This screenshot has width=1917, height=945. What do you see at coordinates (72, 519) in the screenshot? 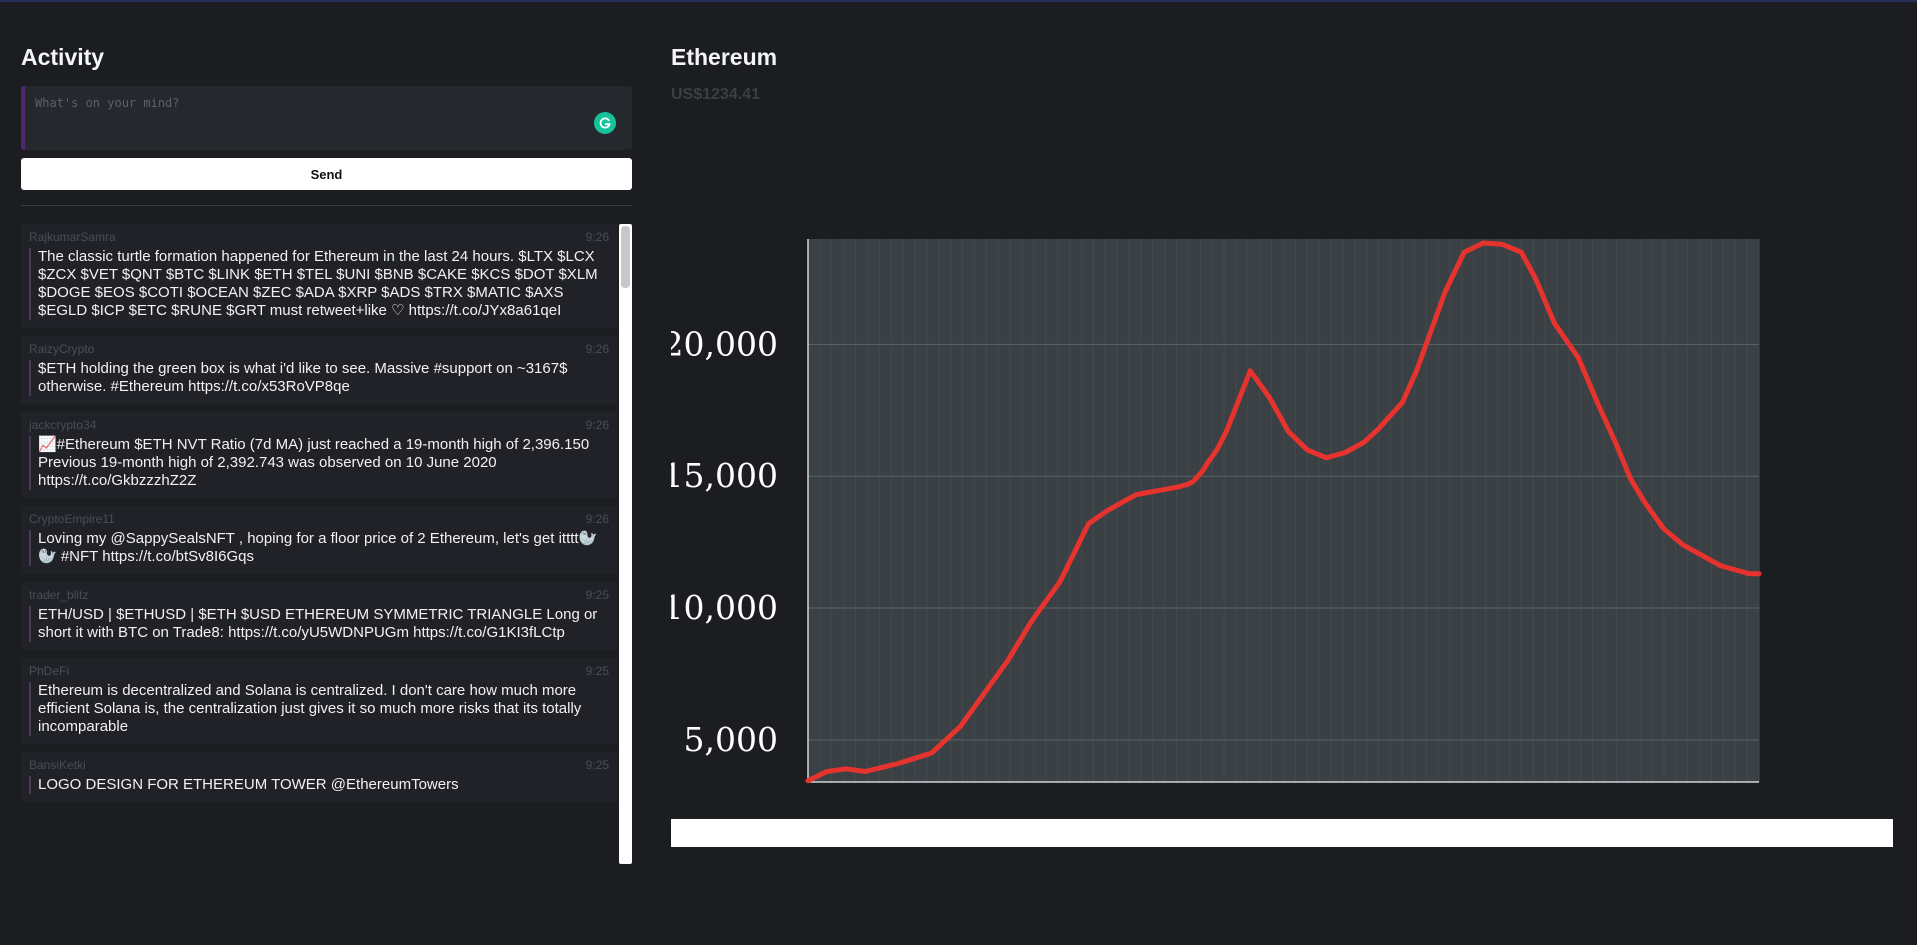
I see `tweet-username: CryptoEmpire11` at bounding box center [72, 519].